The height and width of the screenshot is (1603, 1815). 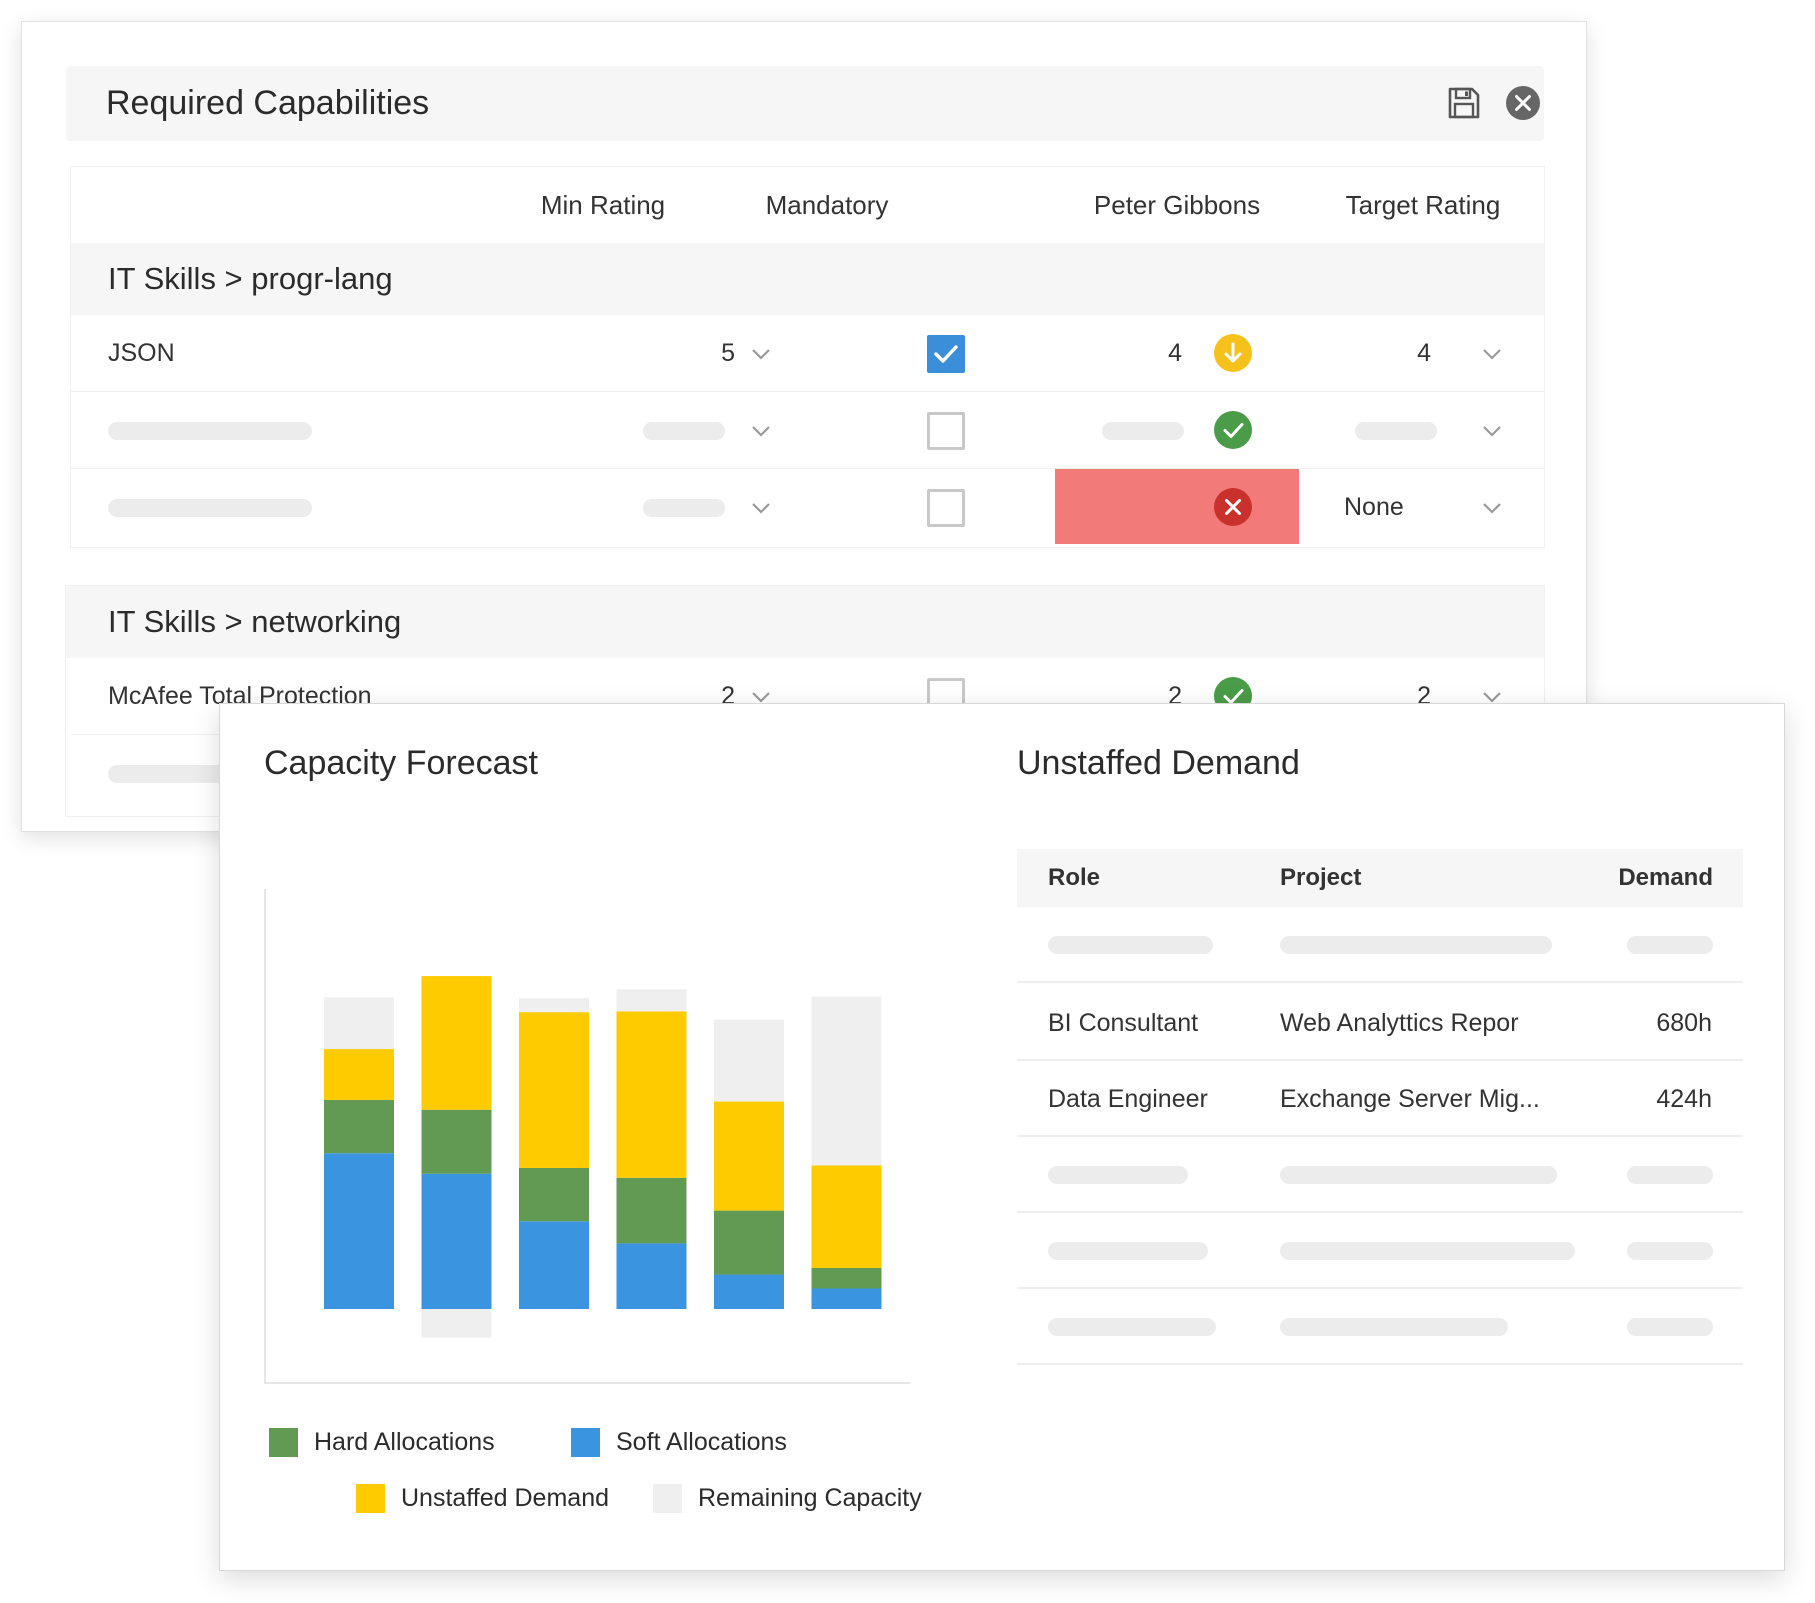 What do you see at coordinates (810, 1498) in the screenshot?
I see `legend-label: Remaining Capacity` at bounding box center [810, 1498].